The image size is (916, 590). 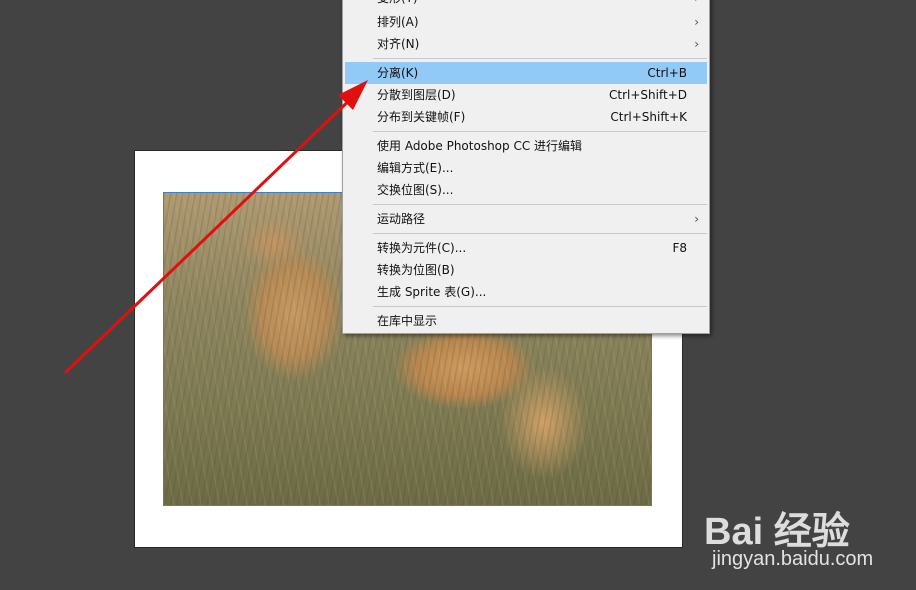 I want to click on baidu-paw-icon: Bai 经验, so click(x=777, y=532).